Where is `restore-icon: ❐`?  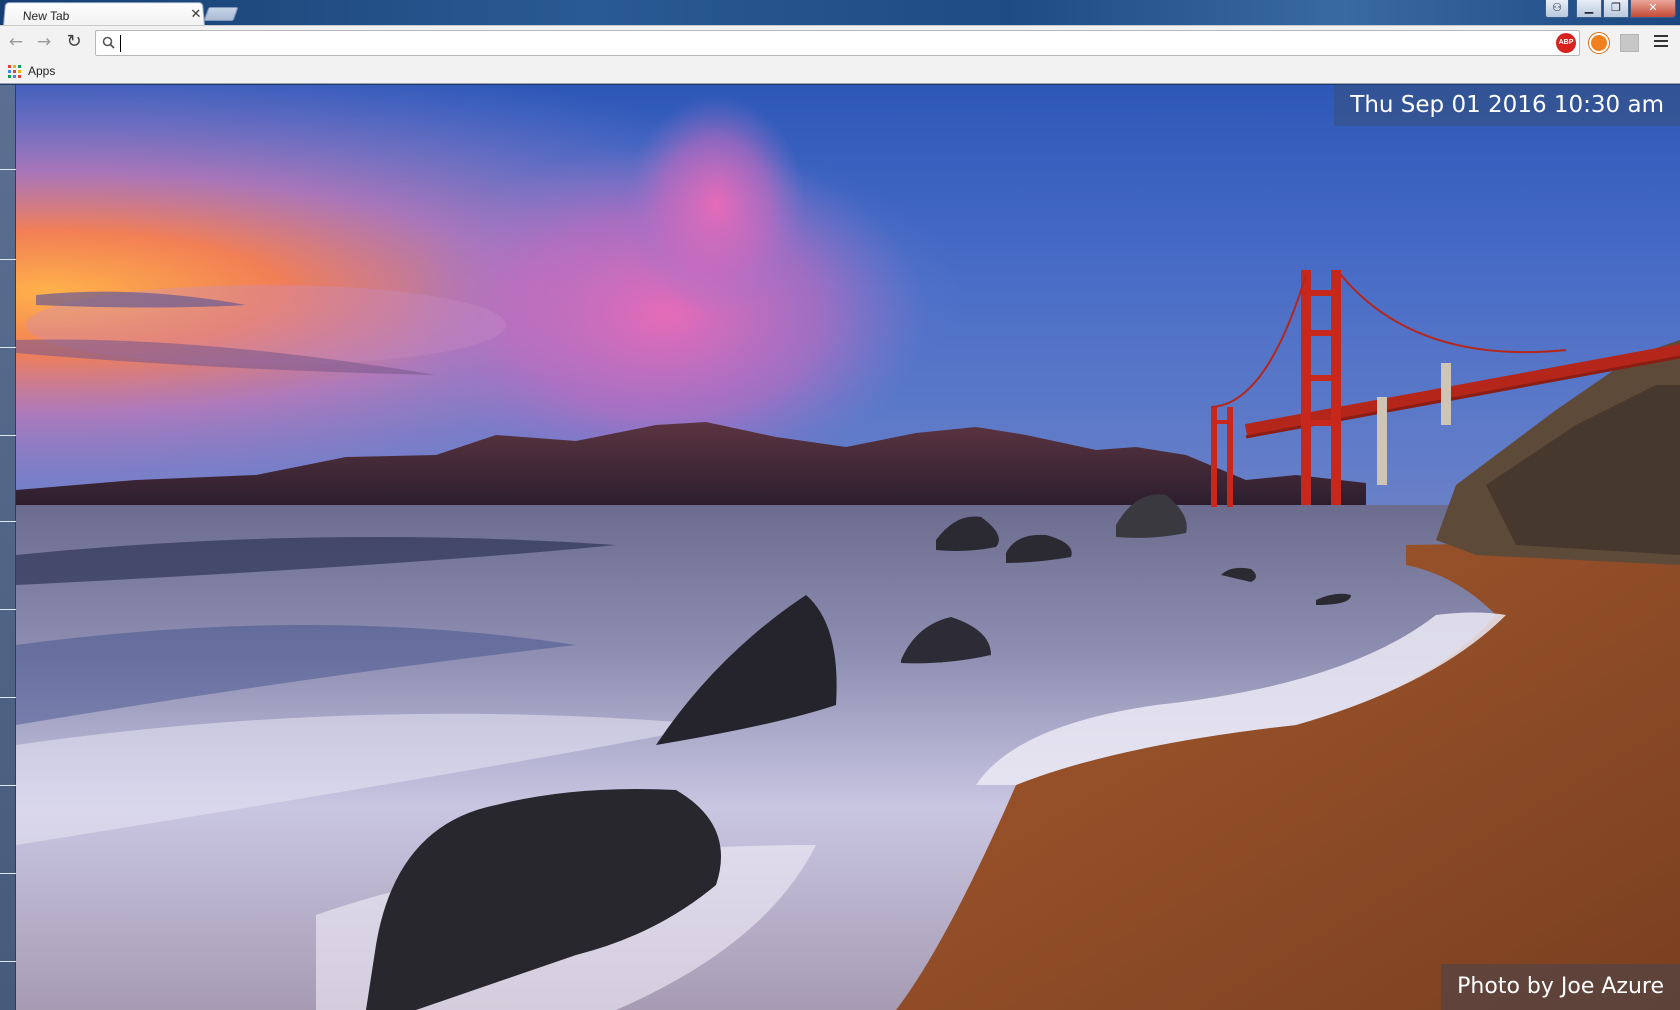
restore-icon: ❐ is located at coordinates (1616, 9).